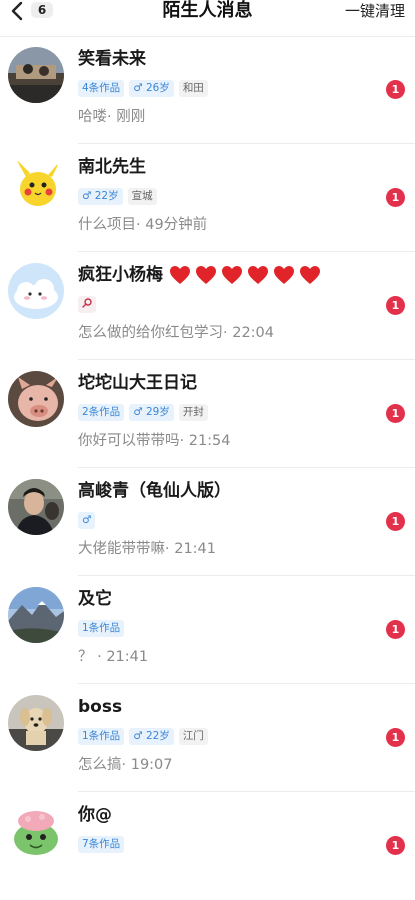 The height and width of the screenshot is (900, 415). I want to click on sender-name: 笑看未来, so click(112, 59).